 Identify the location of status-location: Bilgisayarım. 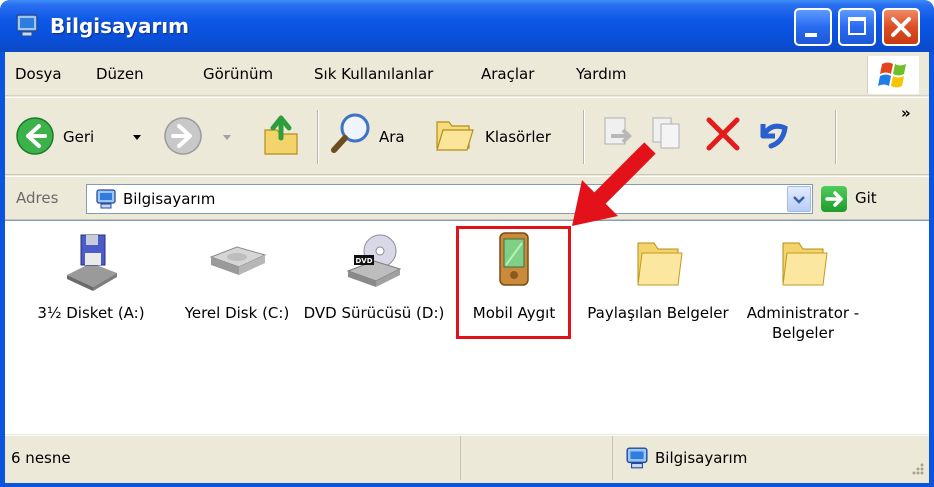
(701, 458).